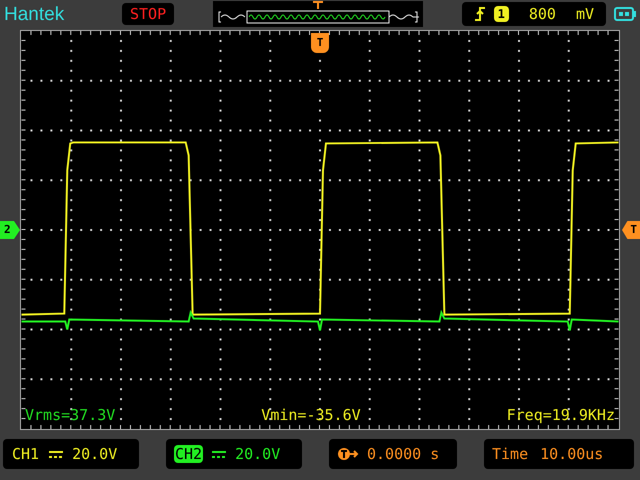  Describe the element at coordinates (625, 14) in the screenshot. I see `battery-icon` at that location.